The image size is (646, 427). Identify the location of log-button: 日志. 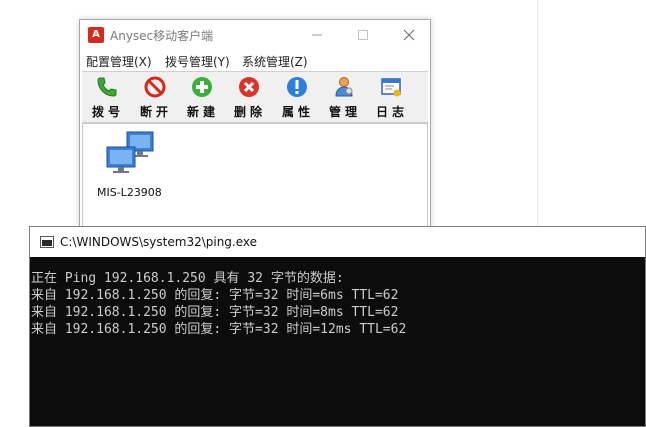
(390, 98).